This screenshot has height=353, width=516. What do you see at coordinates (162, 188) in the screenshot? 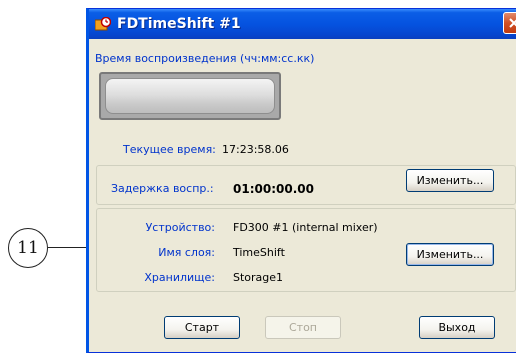
I see `delay-label: Задержка воспр.:` at bounding box center [162, 188].